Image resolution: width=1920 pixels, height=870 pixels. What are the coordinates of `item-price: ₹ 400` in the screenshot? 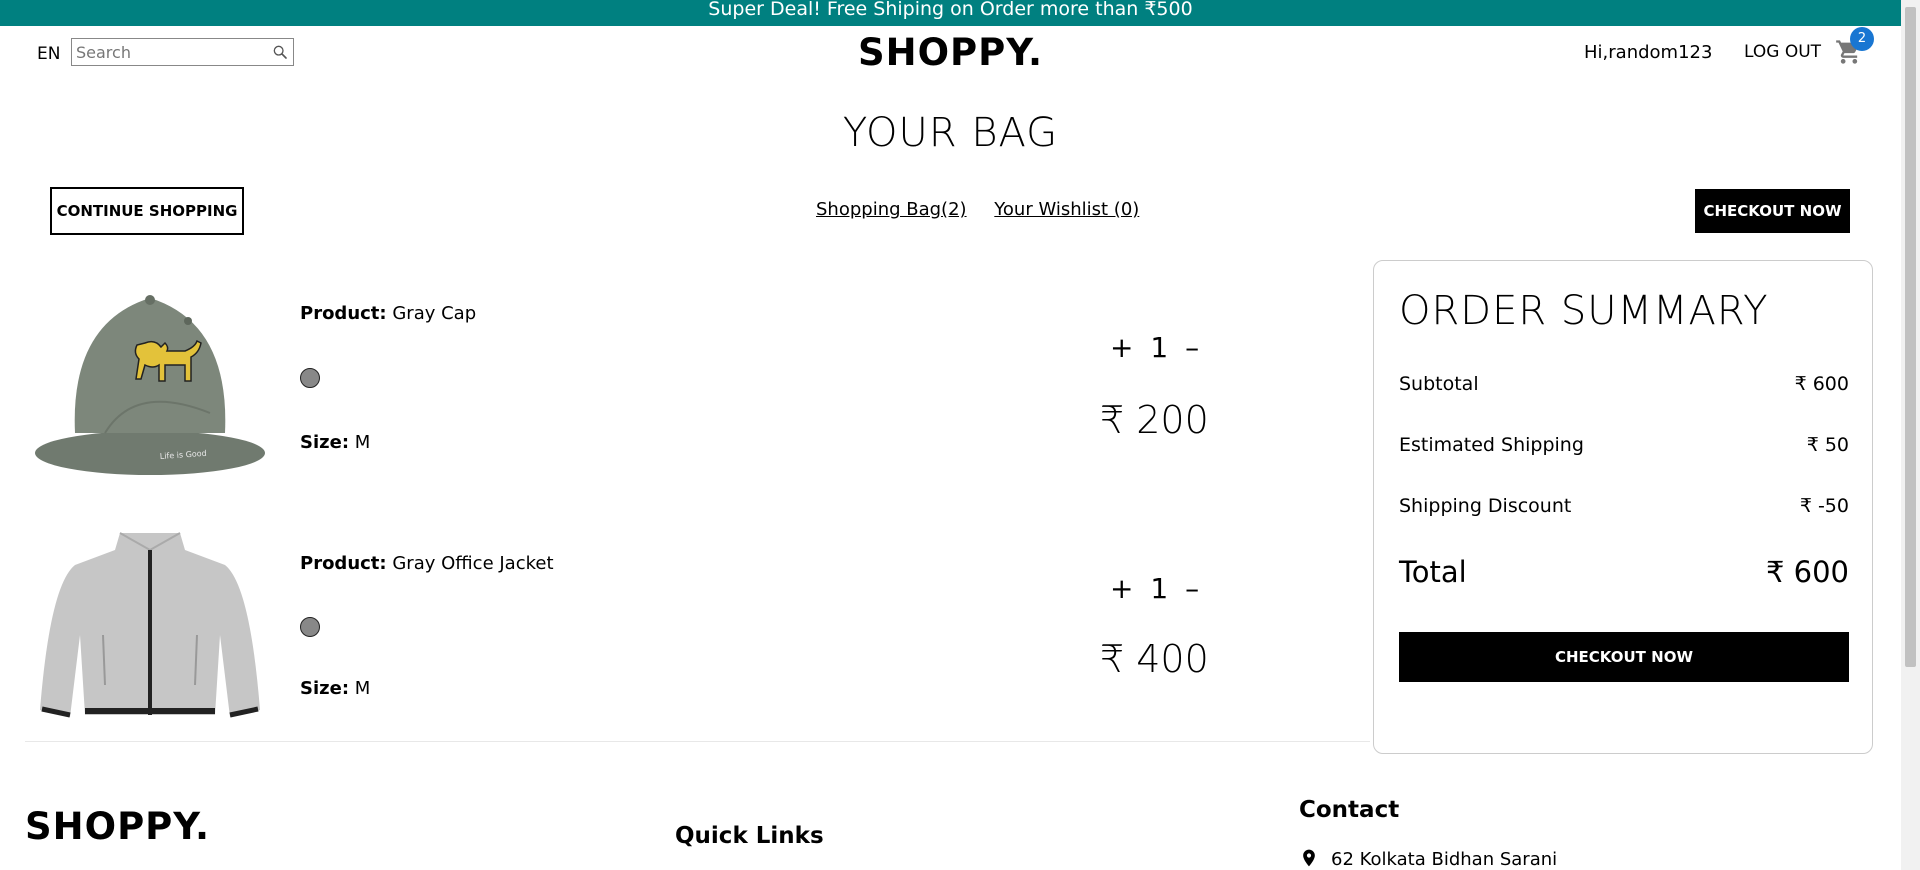 It's located at (1154, 659).